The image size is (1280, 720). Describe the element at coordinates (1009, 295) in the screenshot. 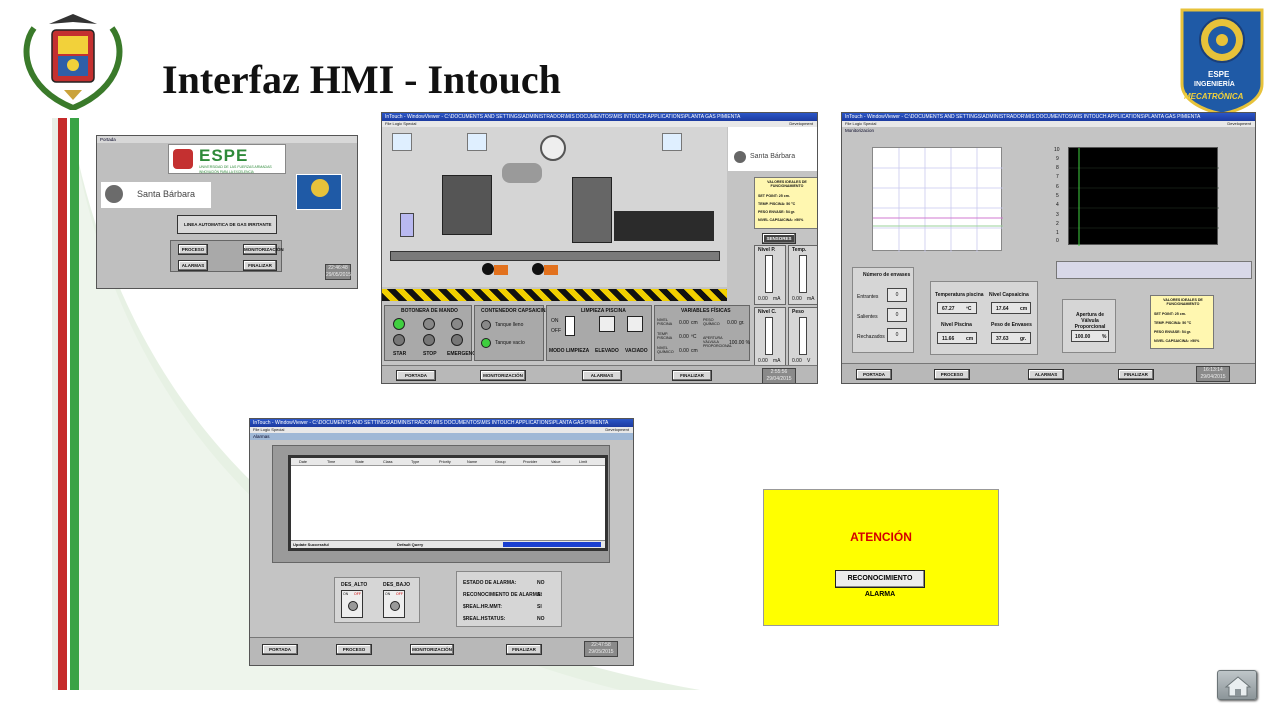

I see `nivelcap-label: Nivel Capsaicina` at that location.